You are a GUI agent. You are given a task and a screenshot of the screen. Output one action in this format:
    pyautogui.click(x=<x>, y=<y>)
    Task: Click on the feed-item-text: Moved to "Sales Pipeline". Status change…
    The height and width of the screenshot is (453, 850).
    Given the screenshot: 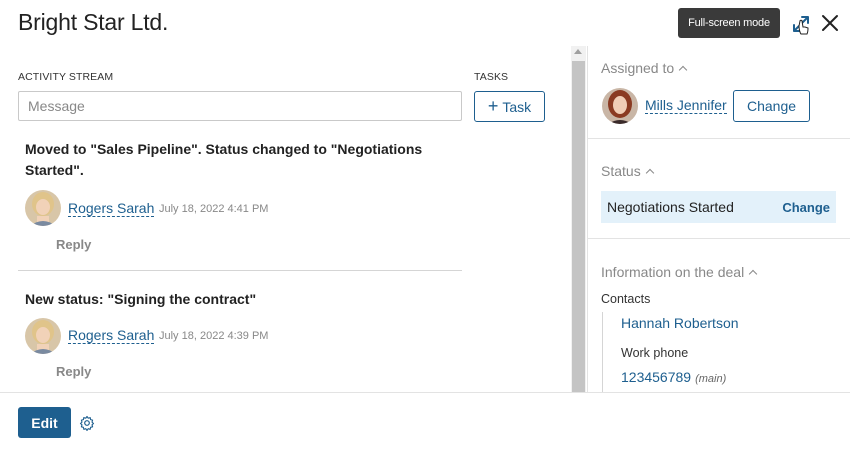 What is the action you would take?
    pyautogui.click(x=224, y=159)
    